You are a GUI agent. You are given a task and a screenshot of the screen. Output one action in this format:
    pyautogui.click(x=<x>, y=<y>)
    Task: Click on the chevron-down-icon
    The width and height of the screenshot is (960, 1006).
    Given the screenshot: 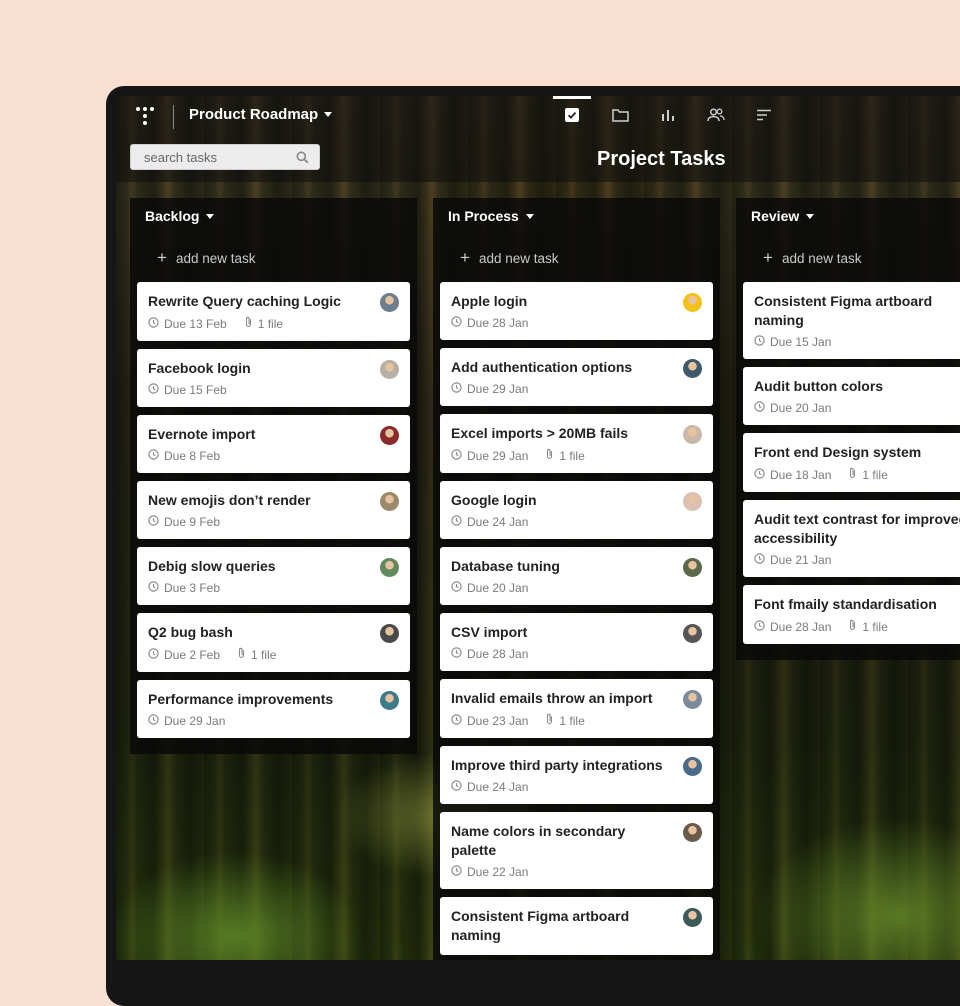 What is the action you would take?
    pyautogui.click(x=210, y=216)
    